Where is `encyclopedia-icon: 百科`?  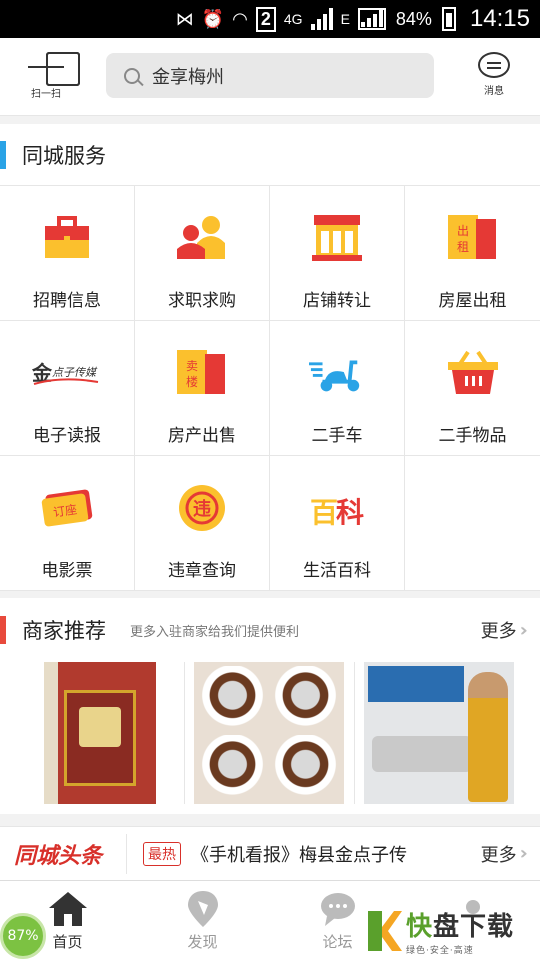
encyclopedia-icon: 百科 is located at coordinates (337, 508).